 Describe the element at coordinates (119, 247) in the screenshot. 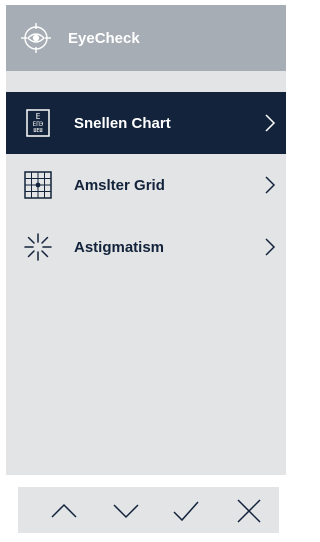

I see `menu-item-label: Astigmatism` at that location.